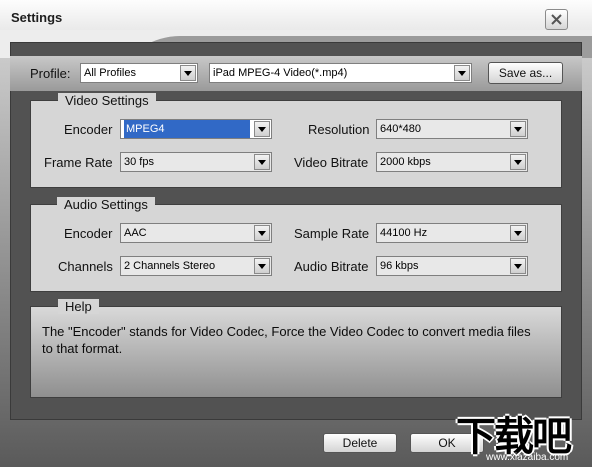 Image resolution: width=592 pixels, height=467 pixels. I want to click on video-encoder-select: MPEG4, so click(196, 129).